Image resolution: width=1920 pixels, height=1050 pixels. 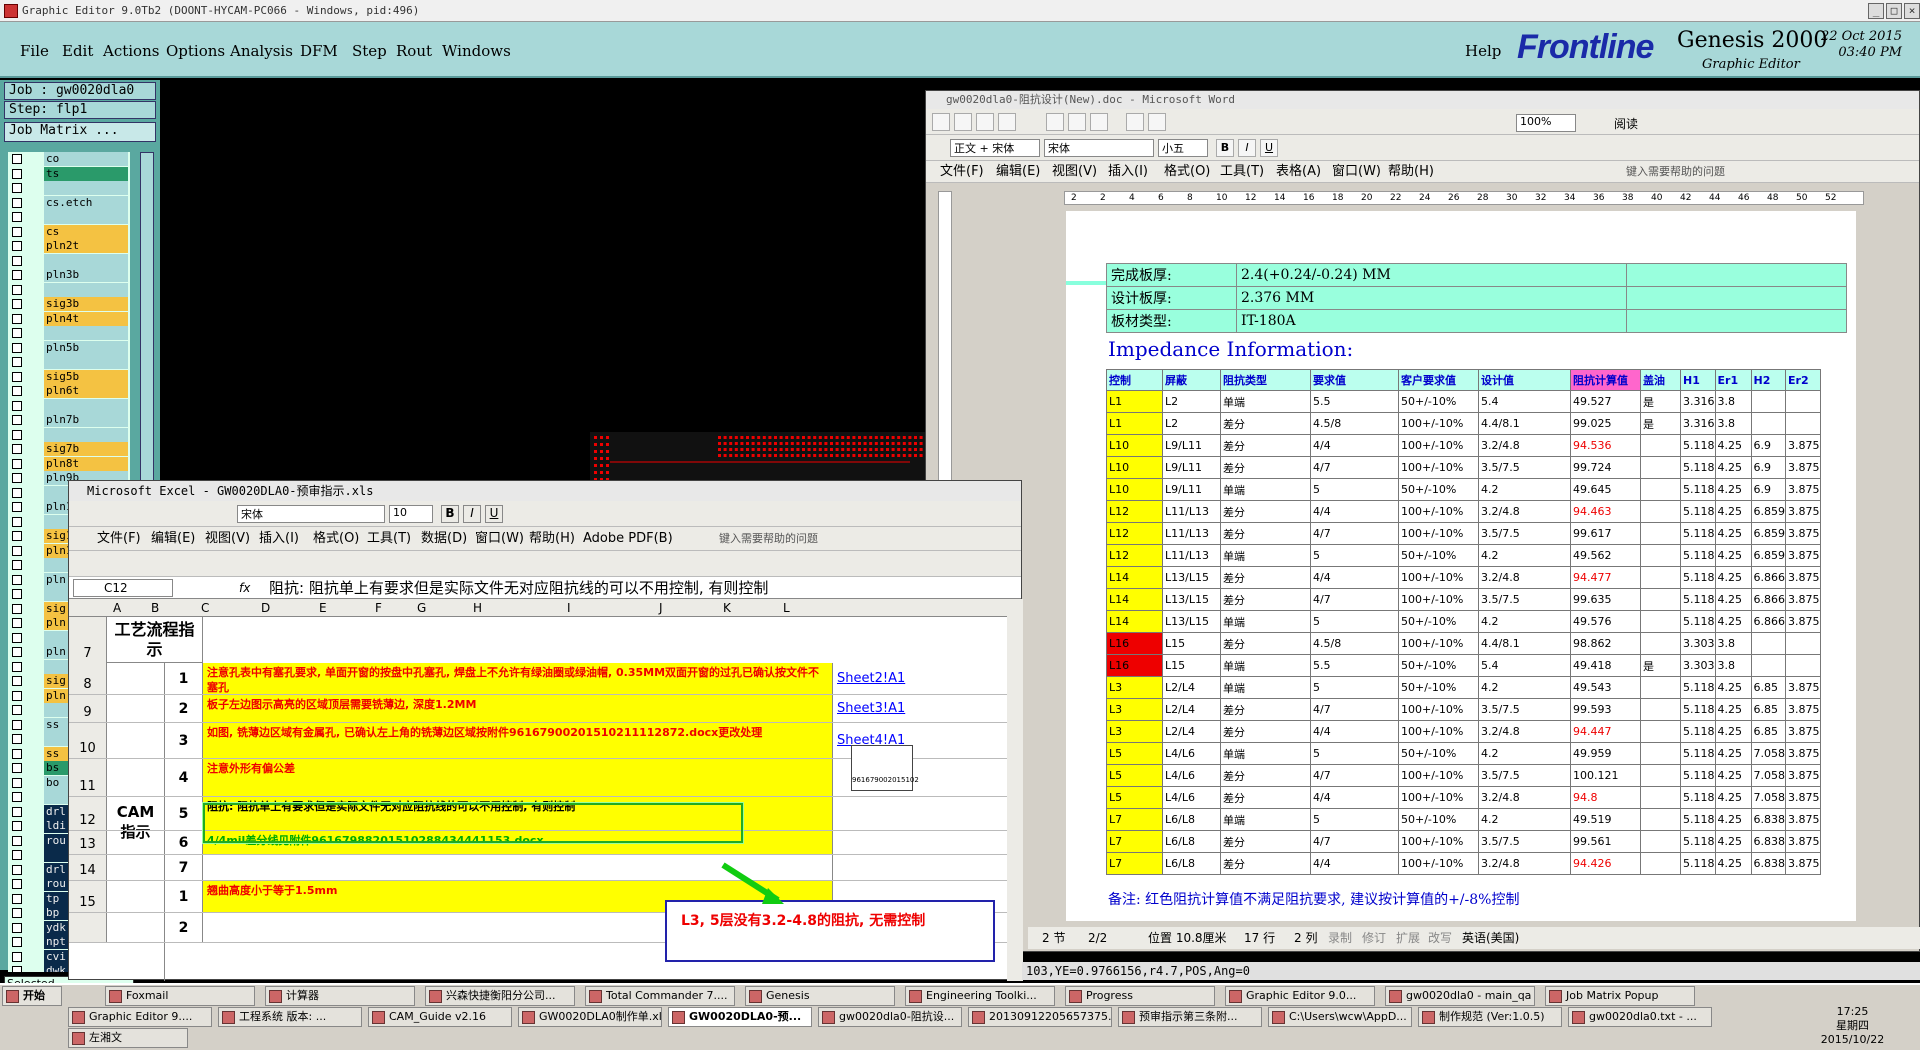 I want to click on column-header: J, so click(x=661, y=608).